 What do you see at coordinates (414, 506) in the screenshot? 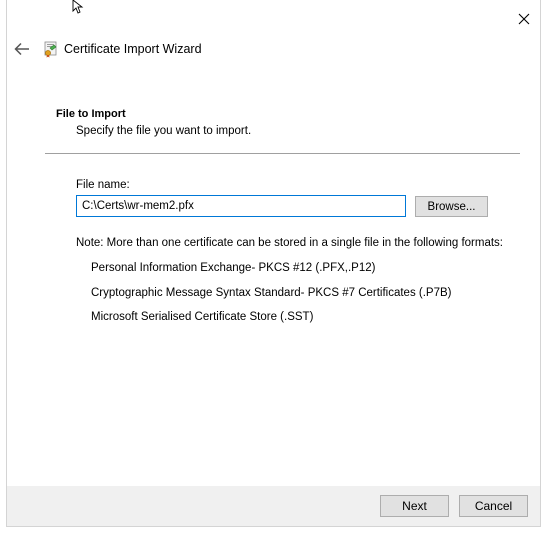
I see `next-button: Next` at bounding box center [414, 506].